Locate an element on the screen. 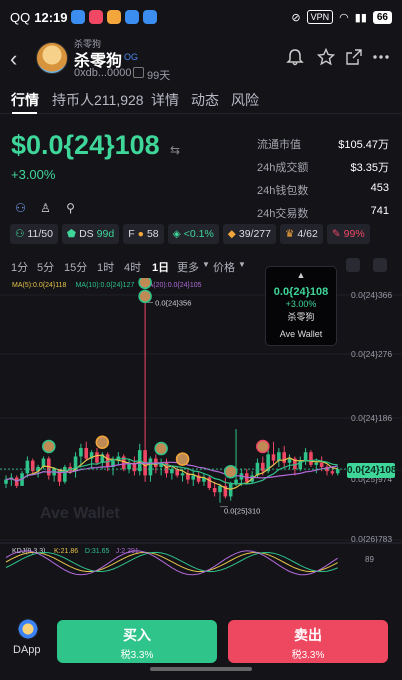  tab-market: 行情 is located at coordinates (25, 100).